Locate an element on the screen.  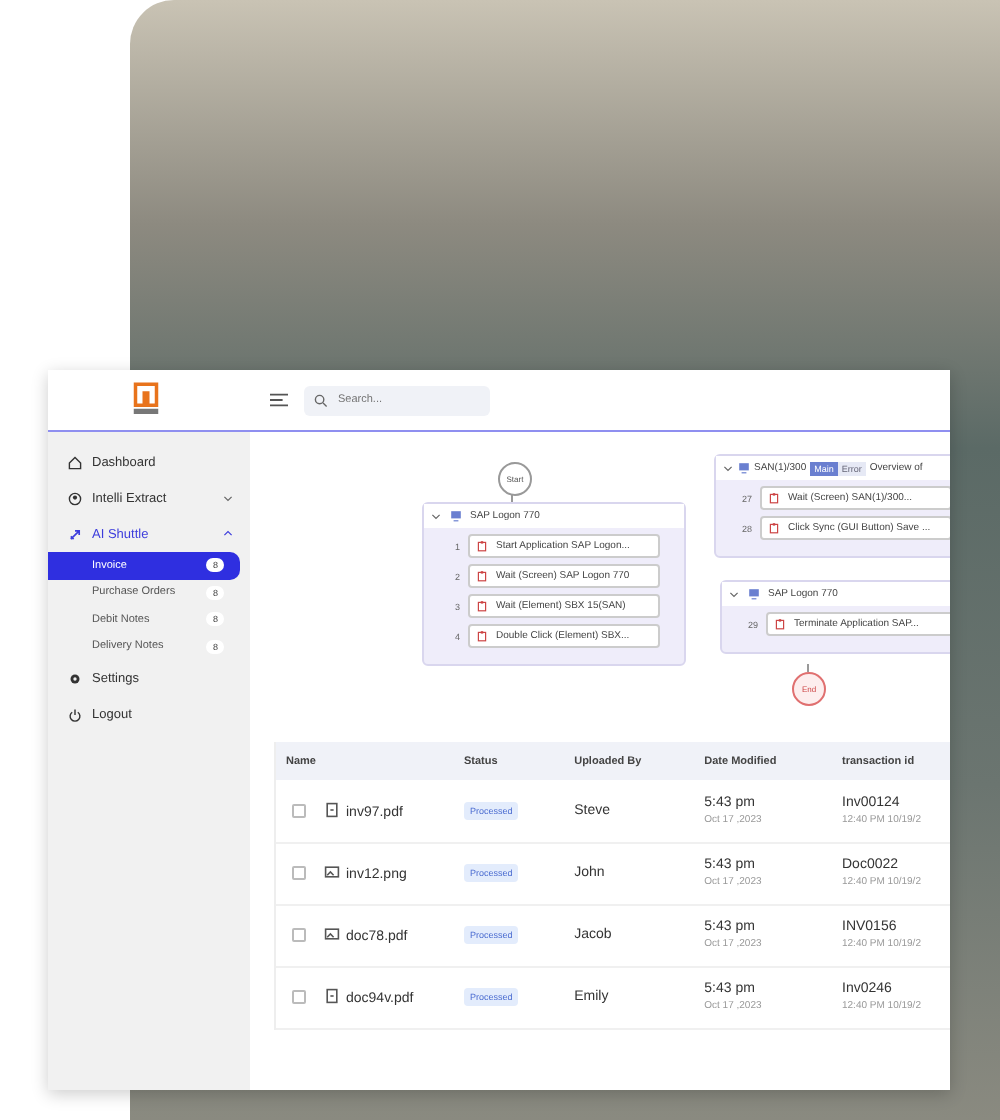
menu-icon is located at coordinates (279, 400).